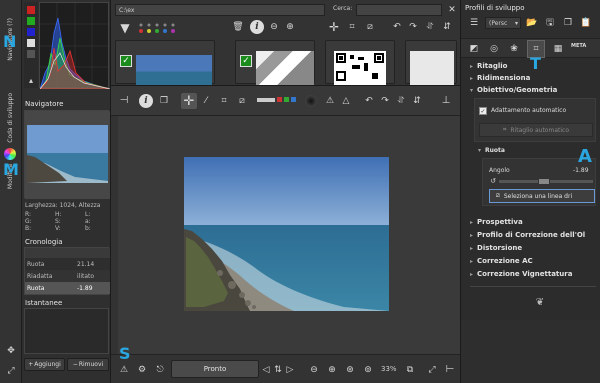 The width and height of the screenshot is (600, 383). What do you see at coordinates (10, 154) in the screenshot?
I see `color-wheel-icon` at bounding box center [10, 154].